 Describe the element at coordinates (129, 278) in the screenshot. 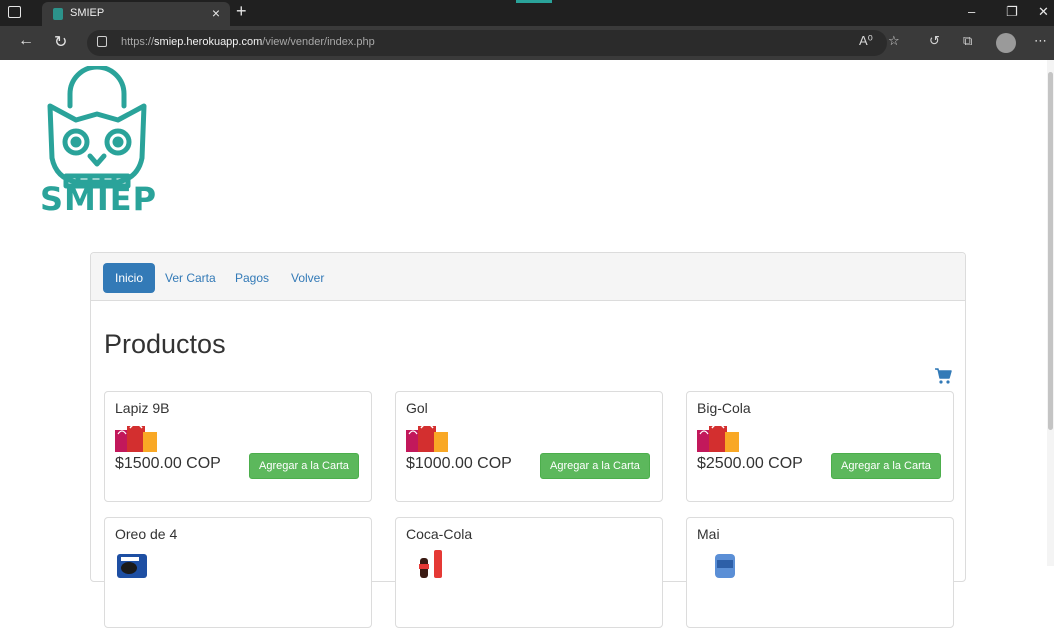

I see `nav-inicio: Inicio` at that location.